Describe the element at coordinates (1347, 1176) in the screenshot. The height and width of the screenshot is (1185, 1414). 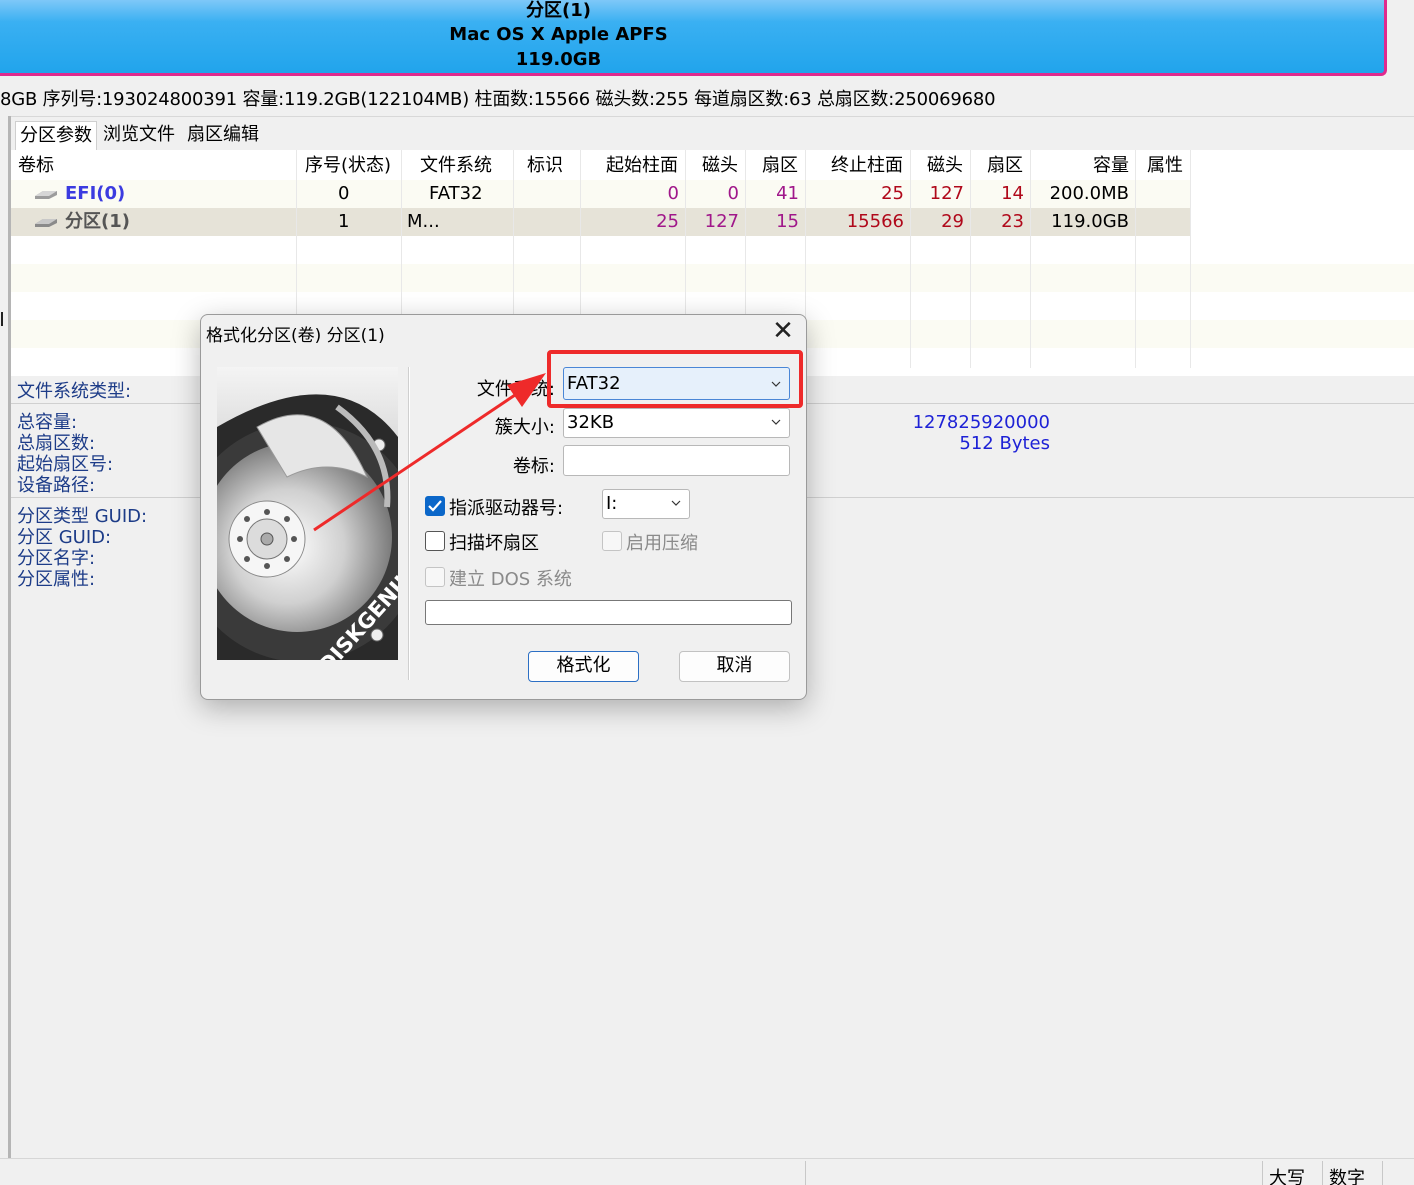
I see `status-num: 数字` at that location.